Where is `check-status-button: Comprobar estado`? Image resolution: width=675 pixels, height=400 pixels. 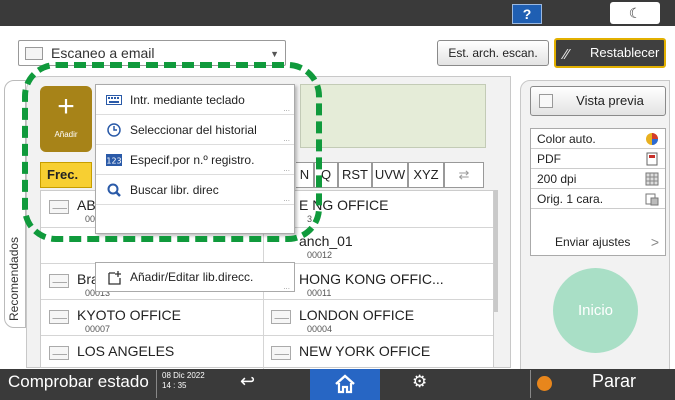 check-status-button: Comprobar estado is located at coordinates (78, 382).